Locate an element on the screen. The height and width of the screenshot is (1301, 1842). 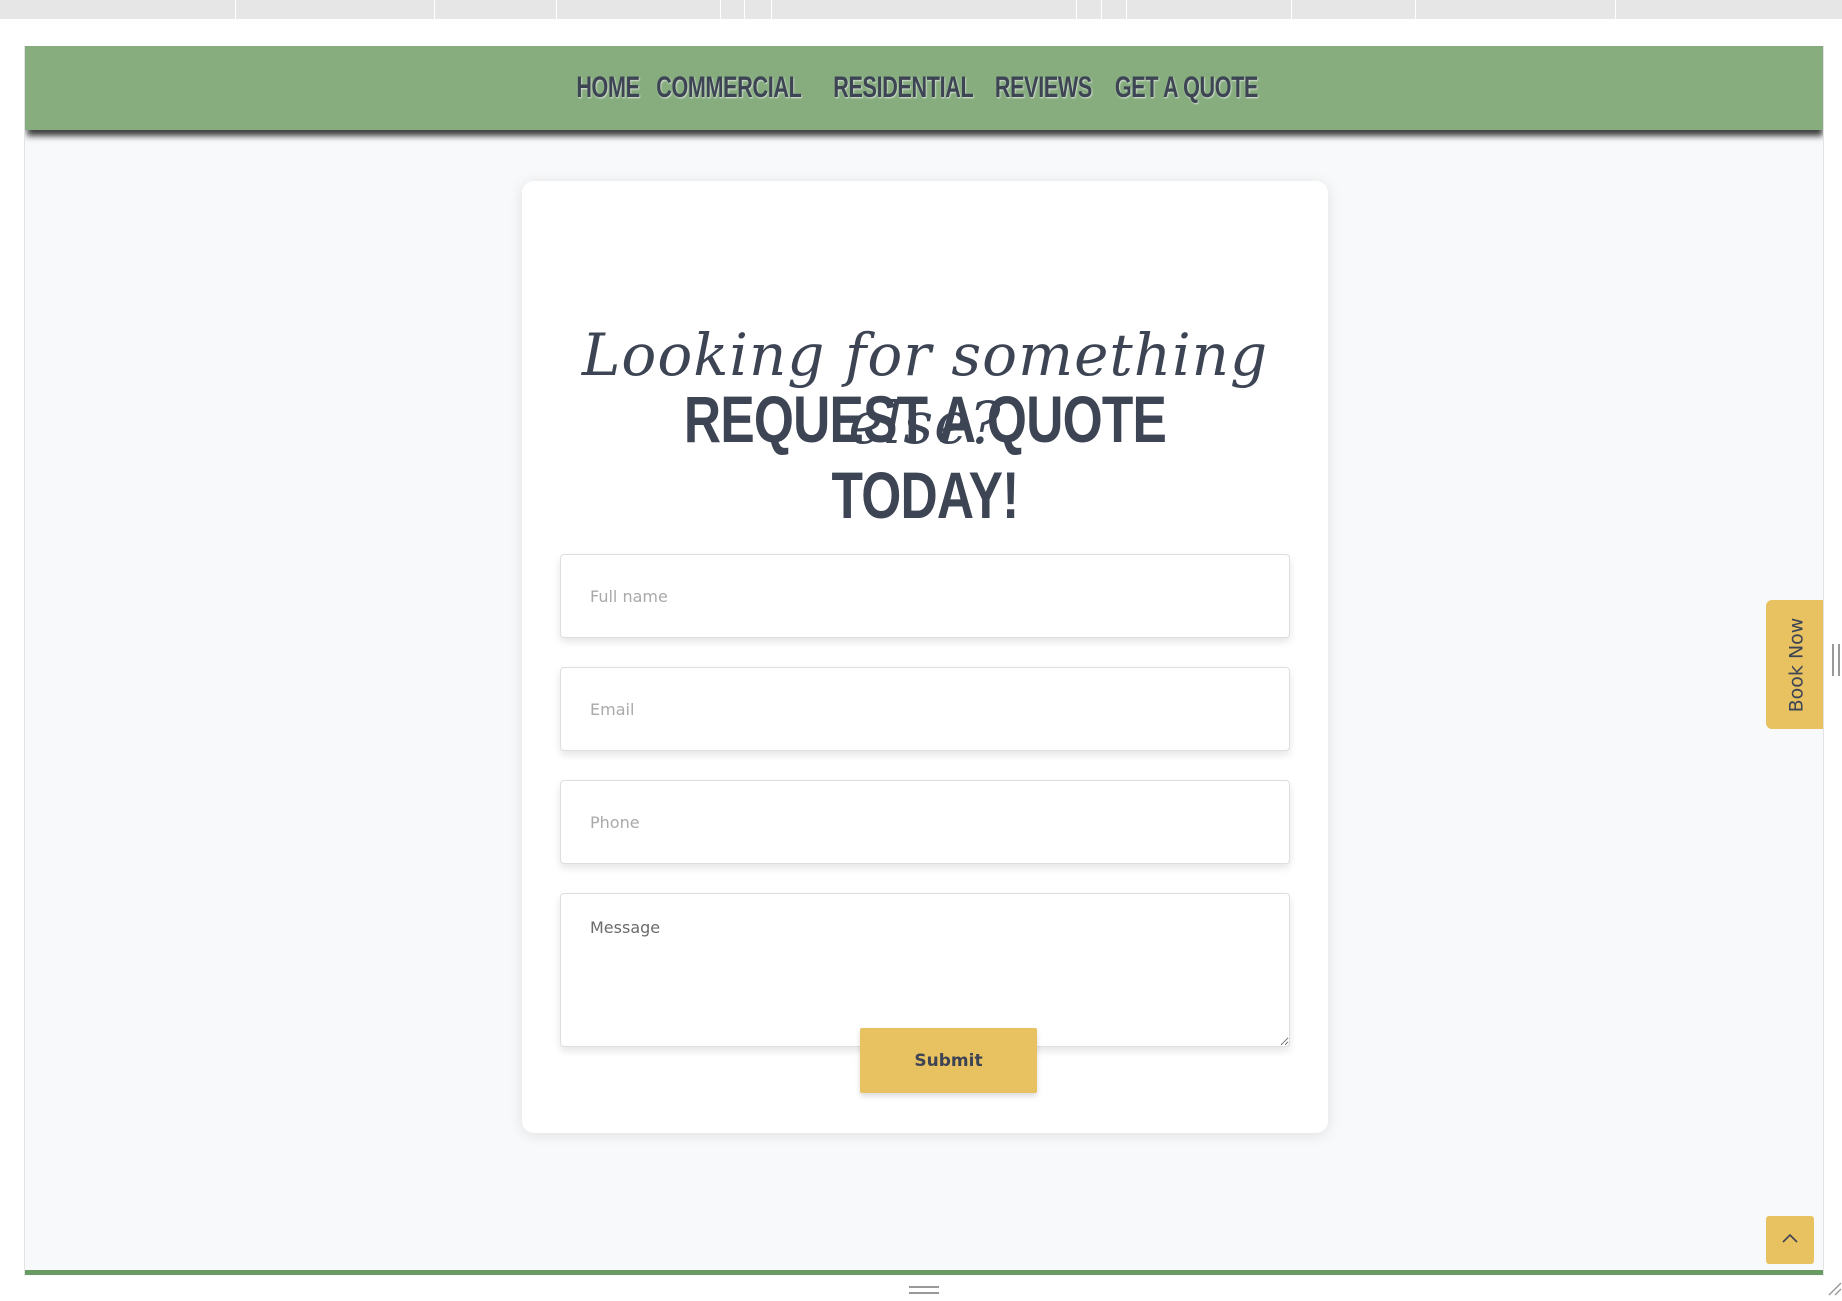
book-now-tab: Book Now is located at coordinates (1794, 664).